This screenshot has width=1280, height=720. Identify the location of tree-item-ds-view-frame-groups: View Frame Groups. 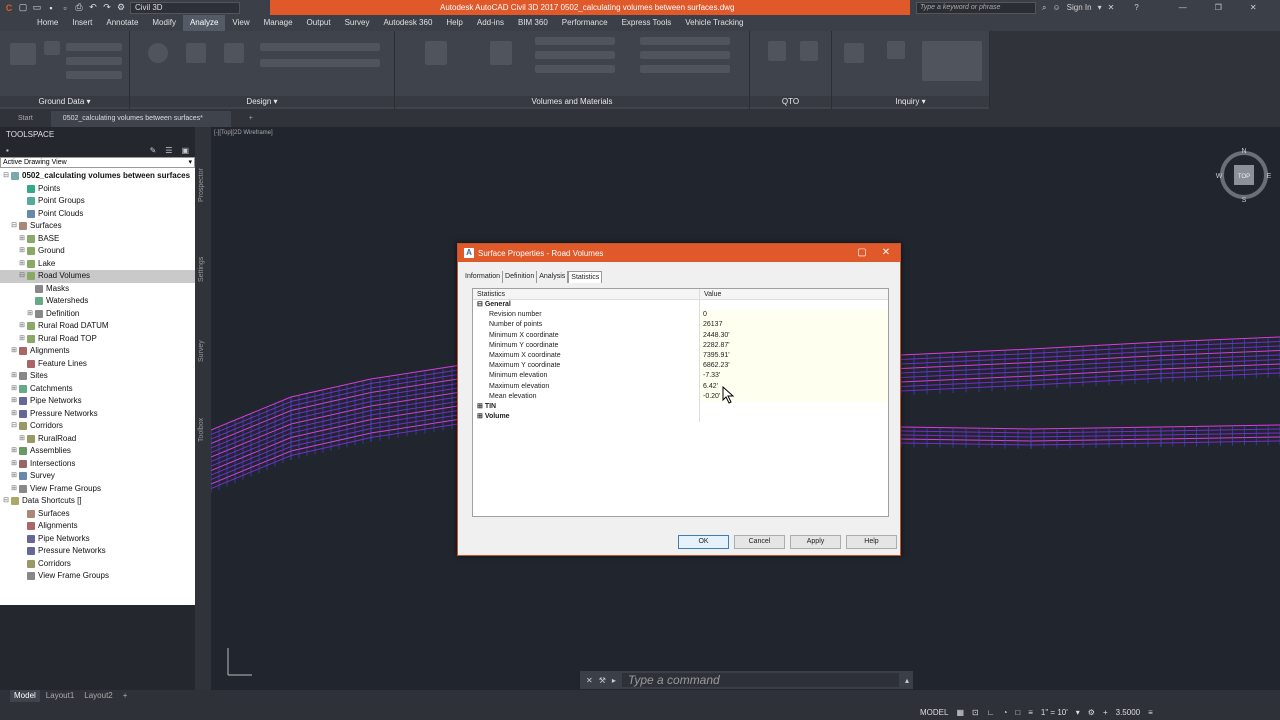
(97, 576).